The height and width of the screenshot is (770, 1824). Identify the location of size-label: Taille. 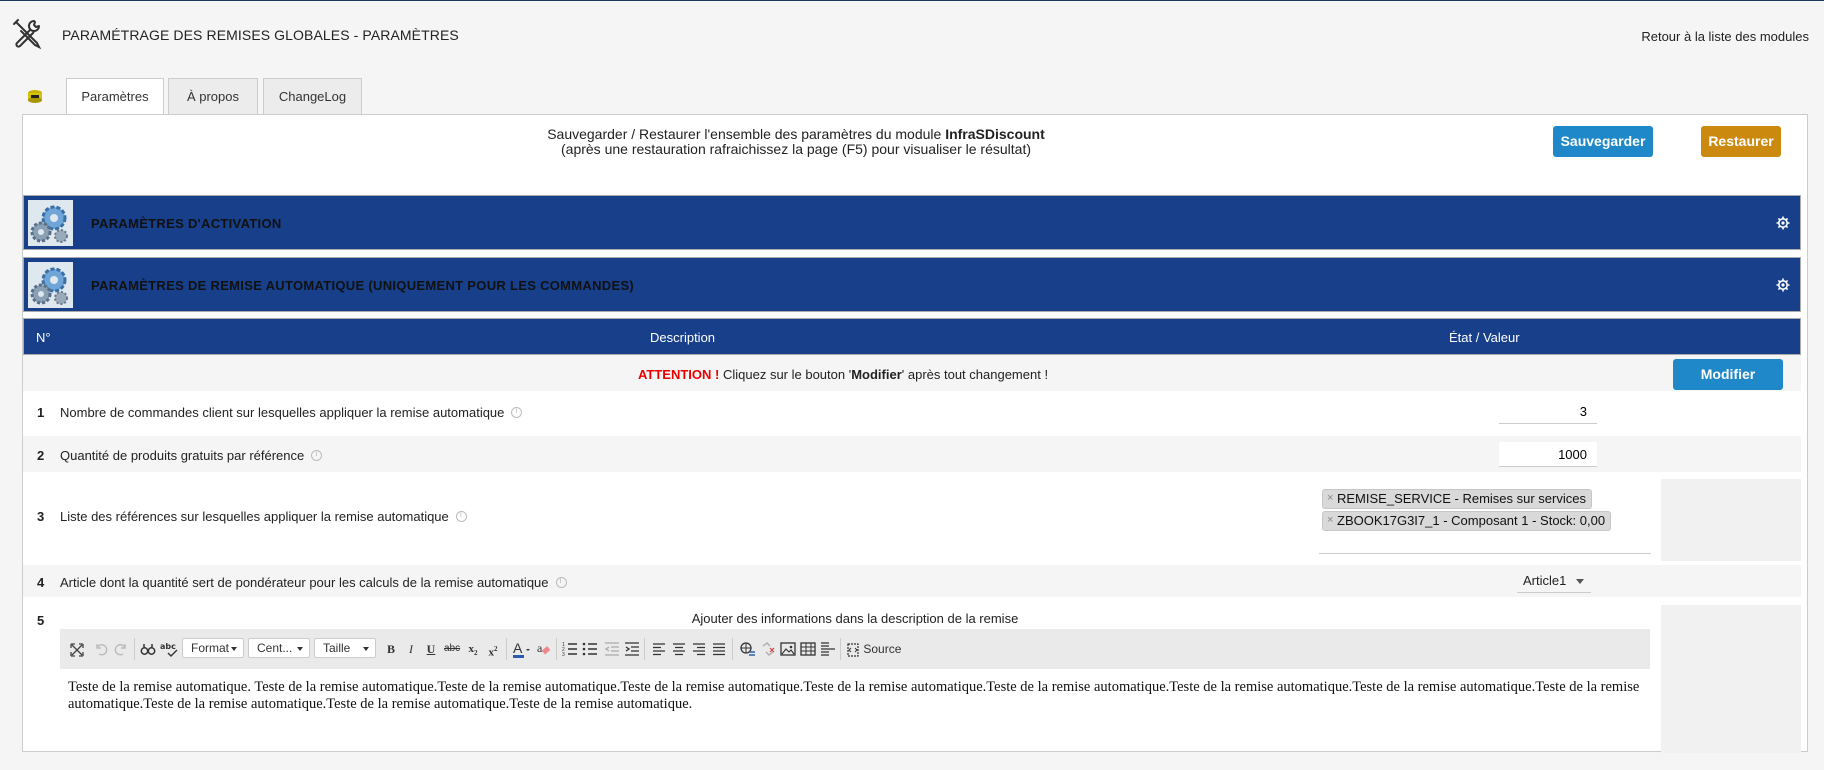
(337, 648).